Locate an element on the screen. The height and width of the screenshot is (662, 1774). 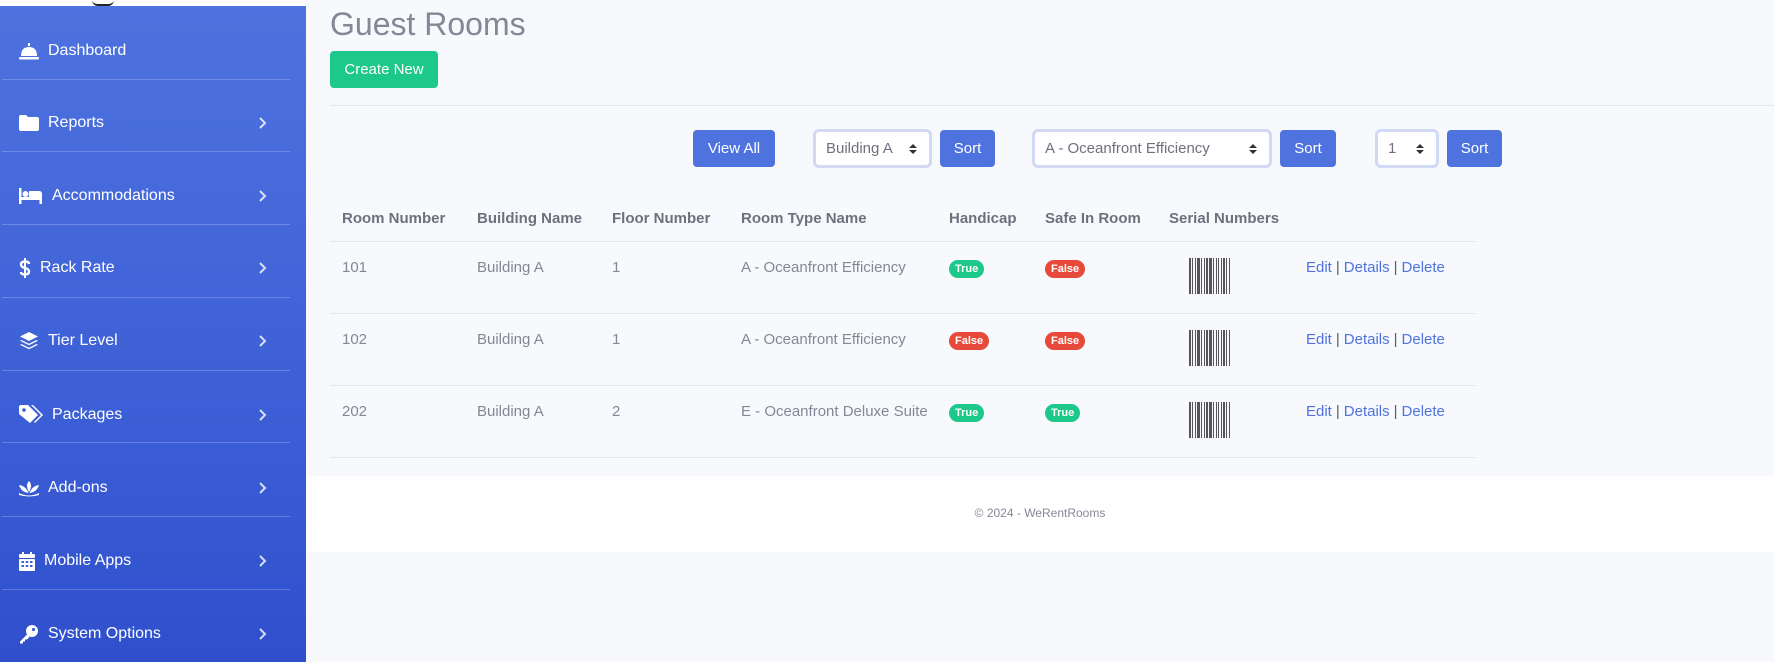
sidebar-item-accommodations: Accommodations is located at coordinates (146, 196).